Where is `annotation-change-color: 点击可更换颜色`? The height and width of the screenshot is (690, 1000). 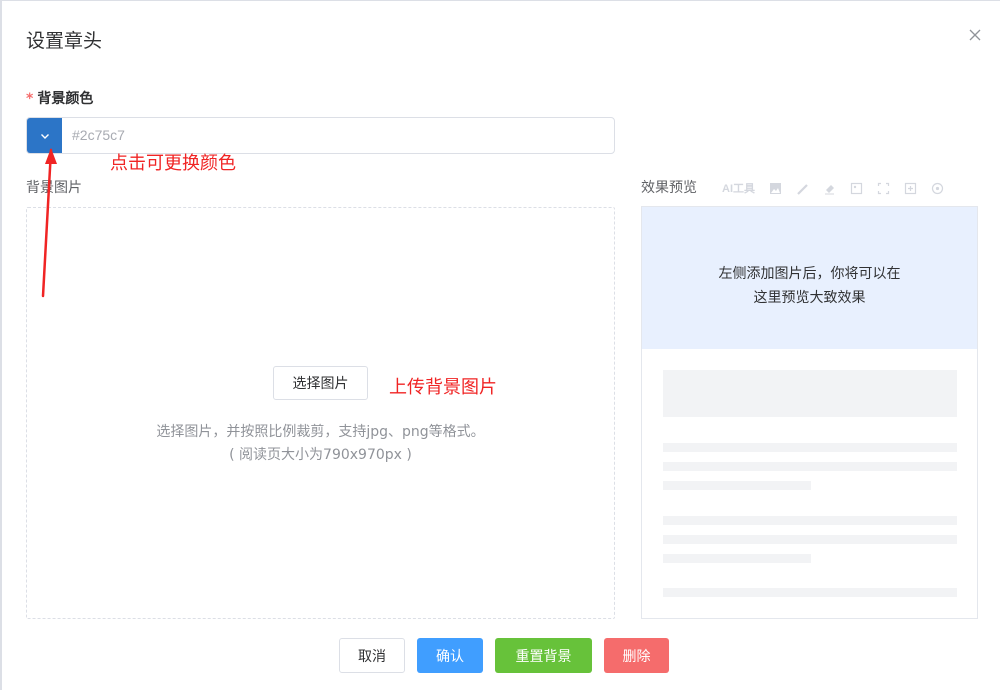 annotation-change-color: 点击可更换颜色 is located at coordinates (173, 163).